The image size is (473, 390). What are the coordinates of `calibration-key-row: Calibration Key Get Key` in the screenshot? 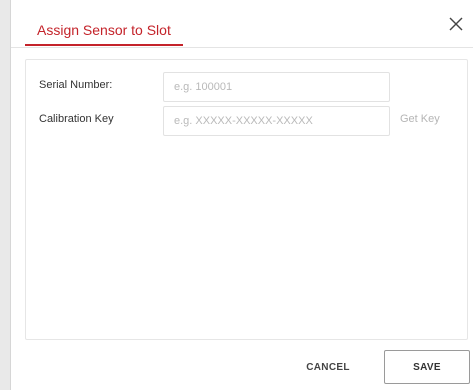 It's located at (246, 121).